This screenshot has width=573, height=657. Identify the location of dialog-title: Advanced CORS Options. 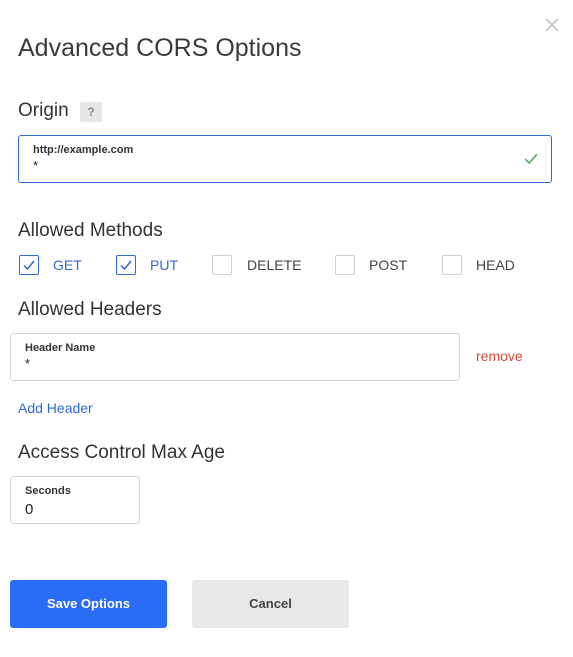
(160, 48).